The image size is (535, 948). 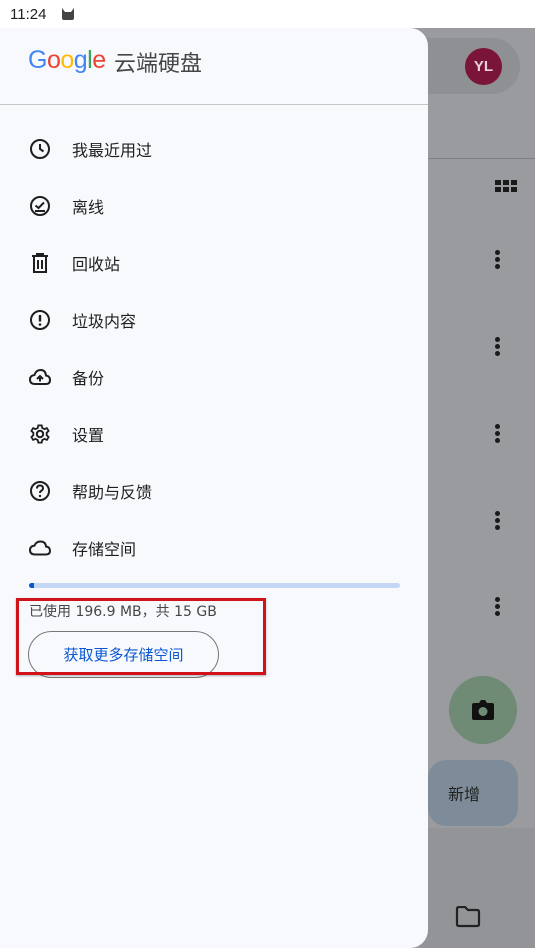 I want to click on menu-item-recent: 我最近用过, so click(x=214, y=149).